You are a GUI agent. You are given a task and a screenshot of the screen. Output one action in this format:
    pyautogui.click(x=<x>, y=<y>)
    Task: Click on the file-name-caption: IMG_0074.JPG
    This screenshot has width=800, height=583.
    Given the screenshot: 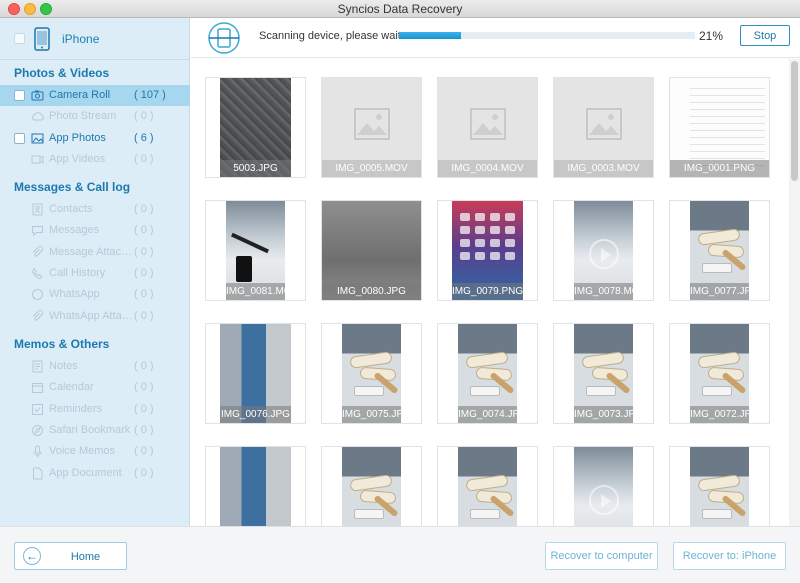 What is the action you would take?
    pyautogui.click(x=487, y=414)
    